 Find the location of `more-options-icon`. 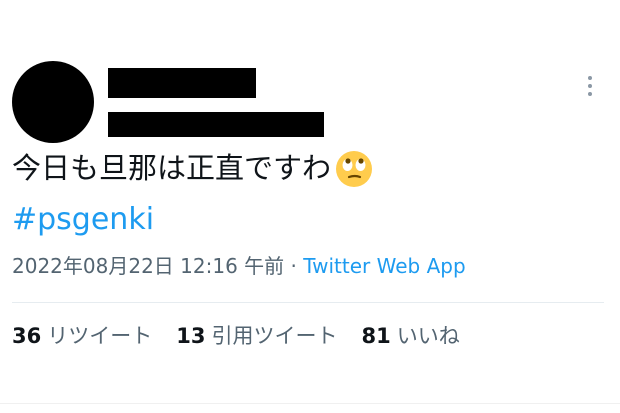

more-options-icon is located at coordinates (590, 86).